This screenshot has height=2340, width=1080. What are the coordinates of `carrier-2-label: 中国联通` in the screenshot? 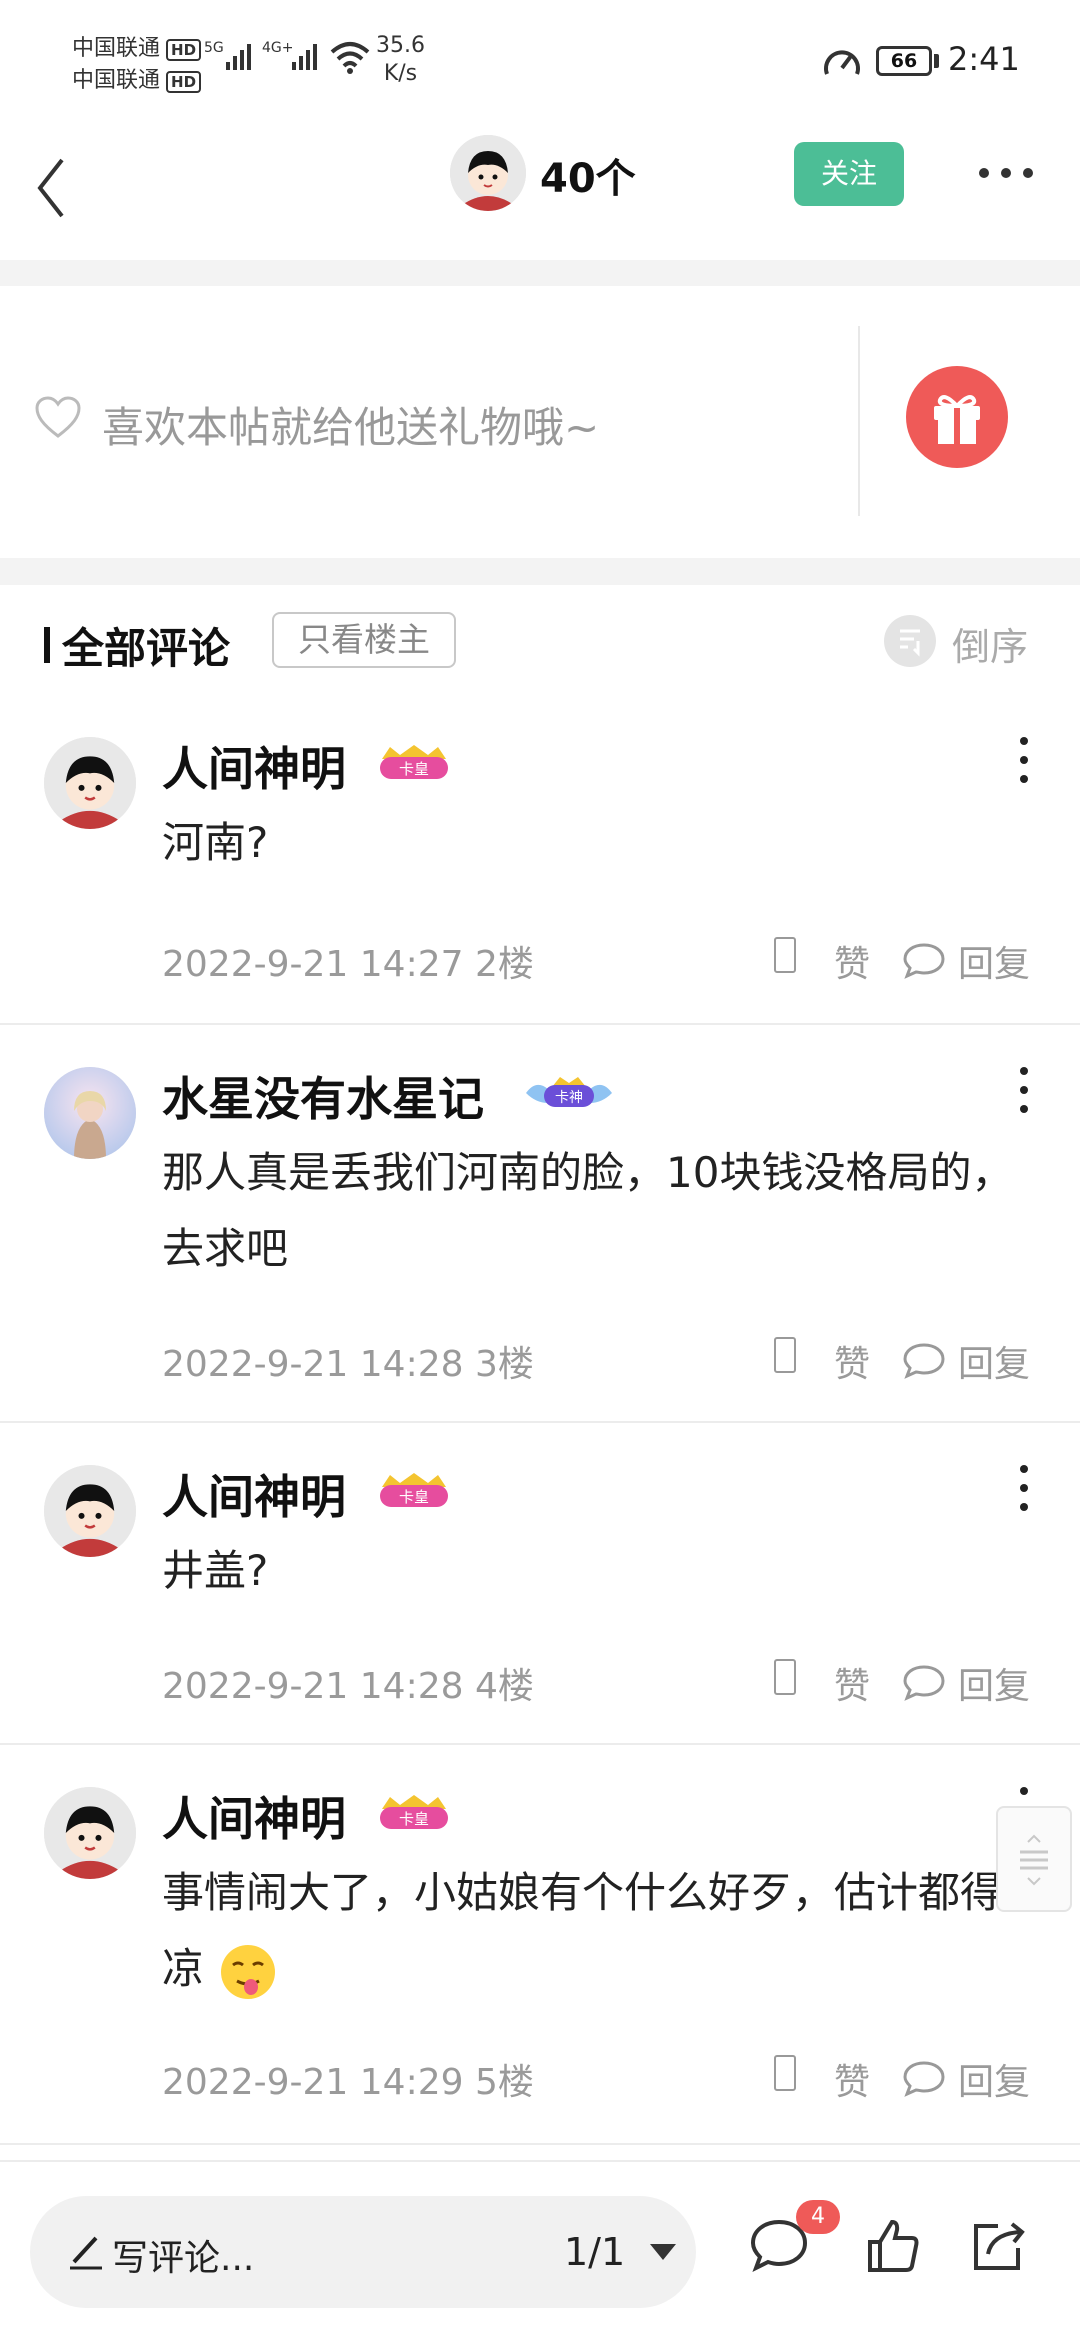 It's located at (116, 80).